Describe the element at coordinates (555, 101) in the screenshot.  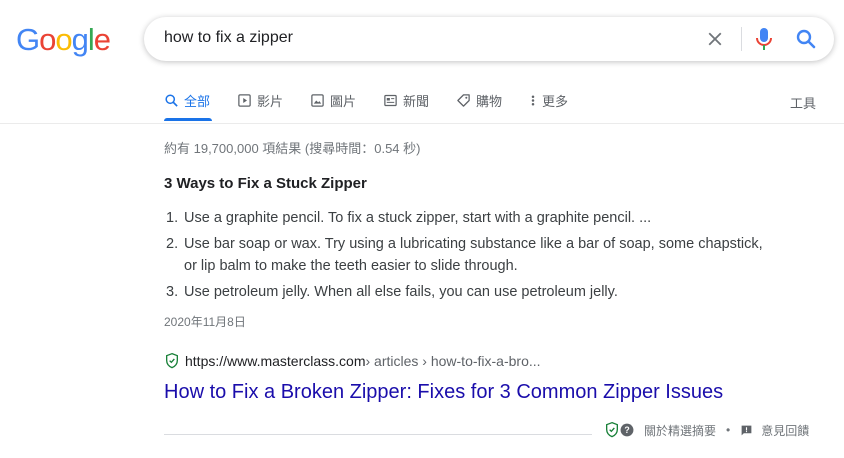
I see `tab-label: 更多` at that location.